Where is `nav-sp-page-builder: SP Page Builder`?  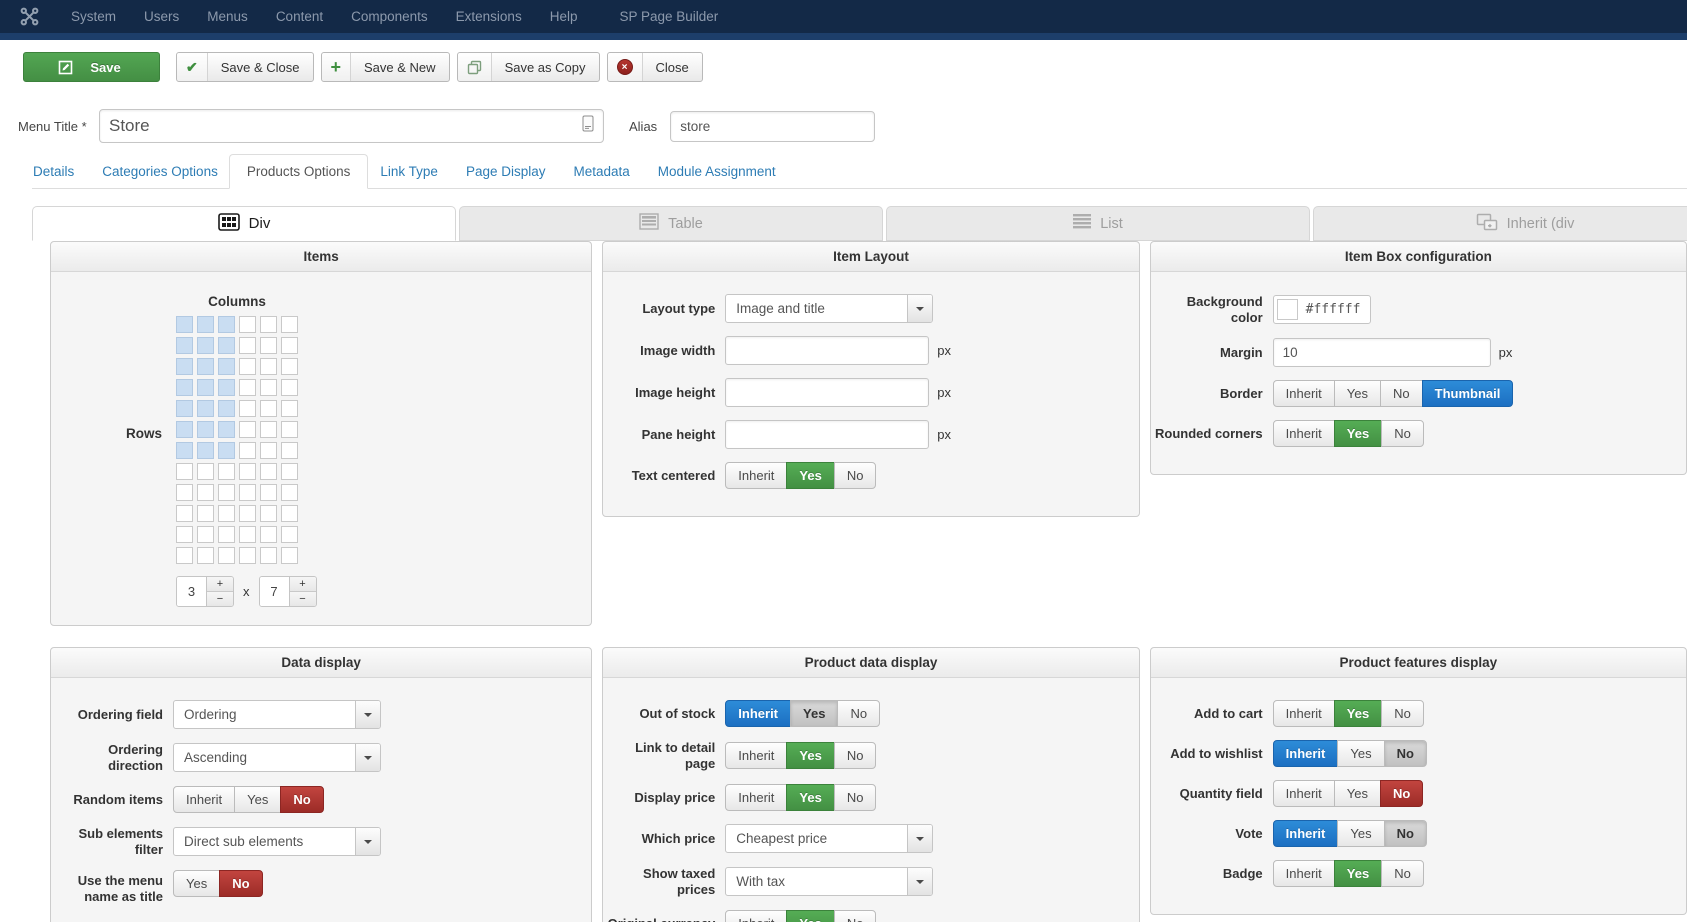
nav-sp-page-builder: SP Page Builder is located at coordinates (668, 16).